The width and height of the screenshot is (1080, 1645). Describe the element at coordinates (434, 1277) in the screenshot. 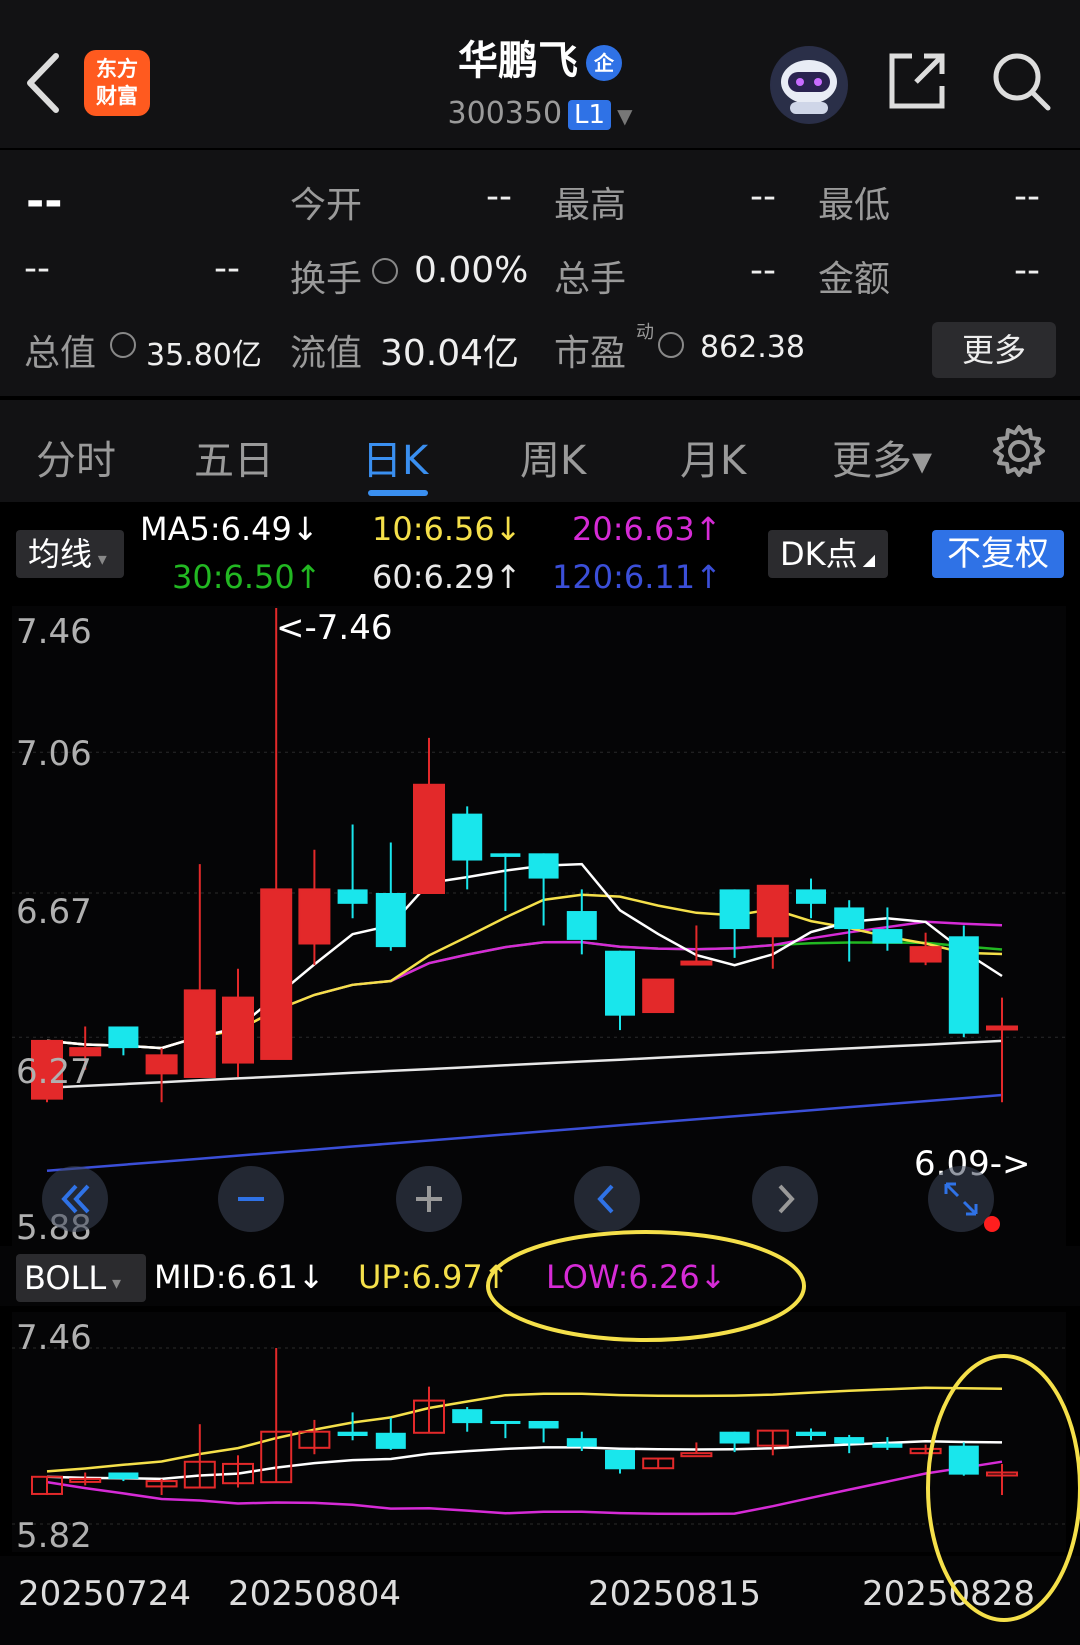

I see `boll-up-value: UP:6.97↑` at that location.